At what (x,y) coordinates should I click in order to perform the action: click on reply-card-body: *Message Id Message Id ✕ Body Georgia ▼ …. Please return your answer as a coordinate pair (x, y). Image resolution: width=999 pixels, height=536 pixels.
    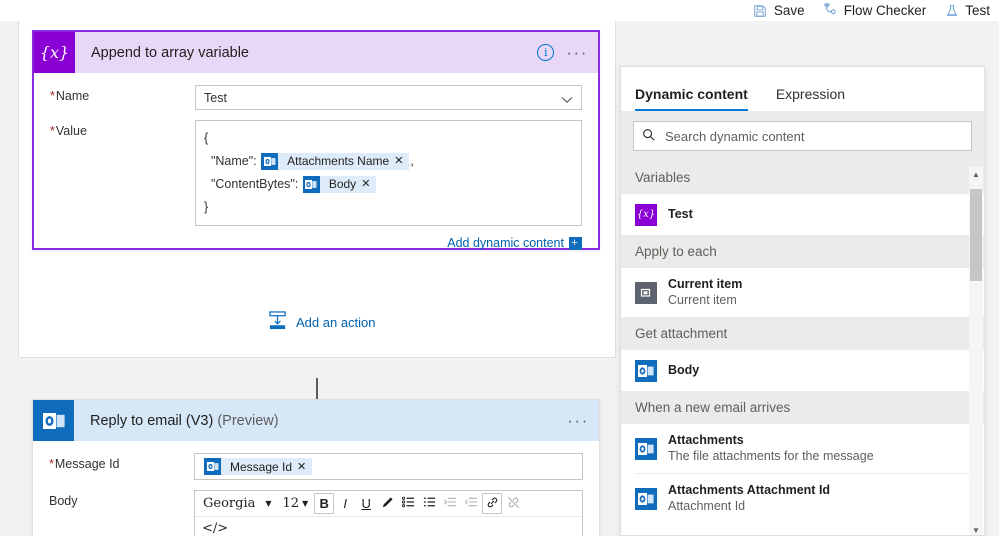
    Looking at the image, I should click on (316, 488).